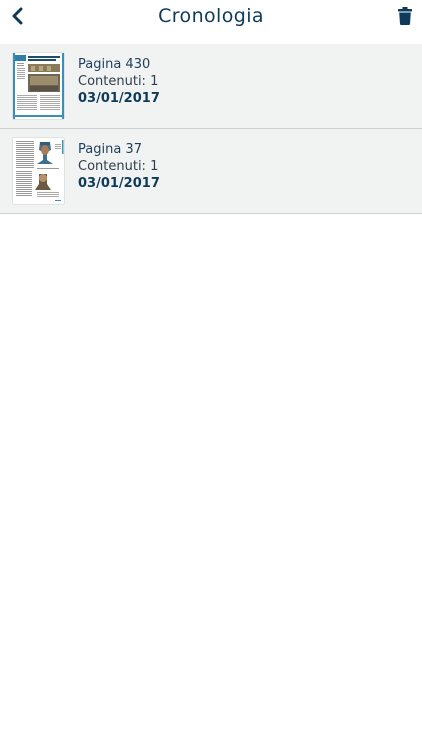 The width and height of the screenshot is (422, 750). Describe the element at coordinates (211, 86) in the screenshot. I see `history-item: Pagina 430 Contenuti: 1 03/01/2017` at that location.